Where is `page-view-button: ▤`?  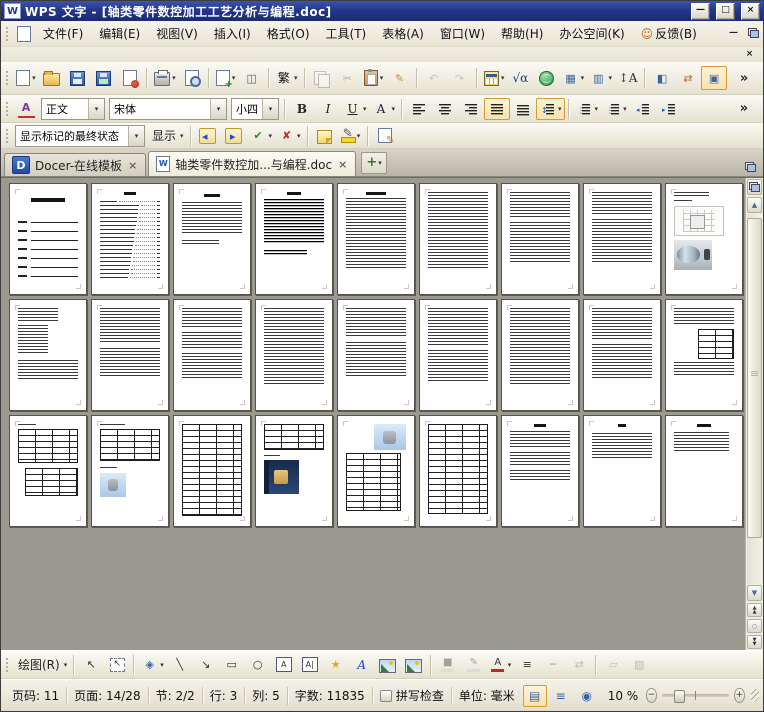 page-view-button: ▤ is located at coordinates (534, 695).